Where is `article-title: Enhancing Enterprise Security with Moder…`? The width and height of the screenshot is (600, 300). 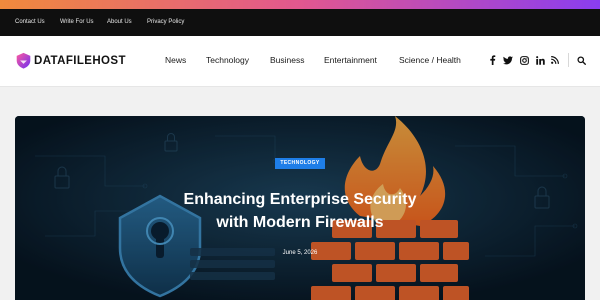
article-title: Enhancing Enterprise Security with Moder… is located at coordinates (300, 211).